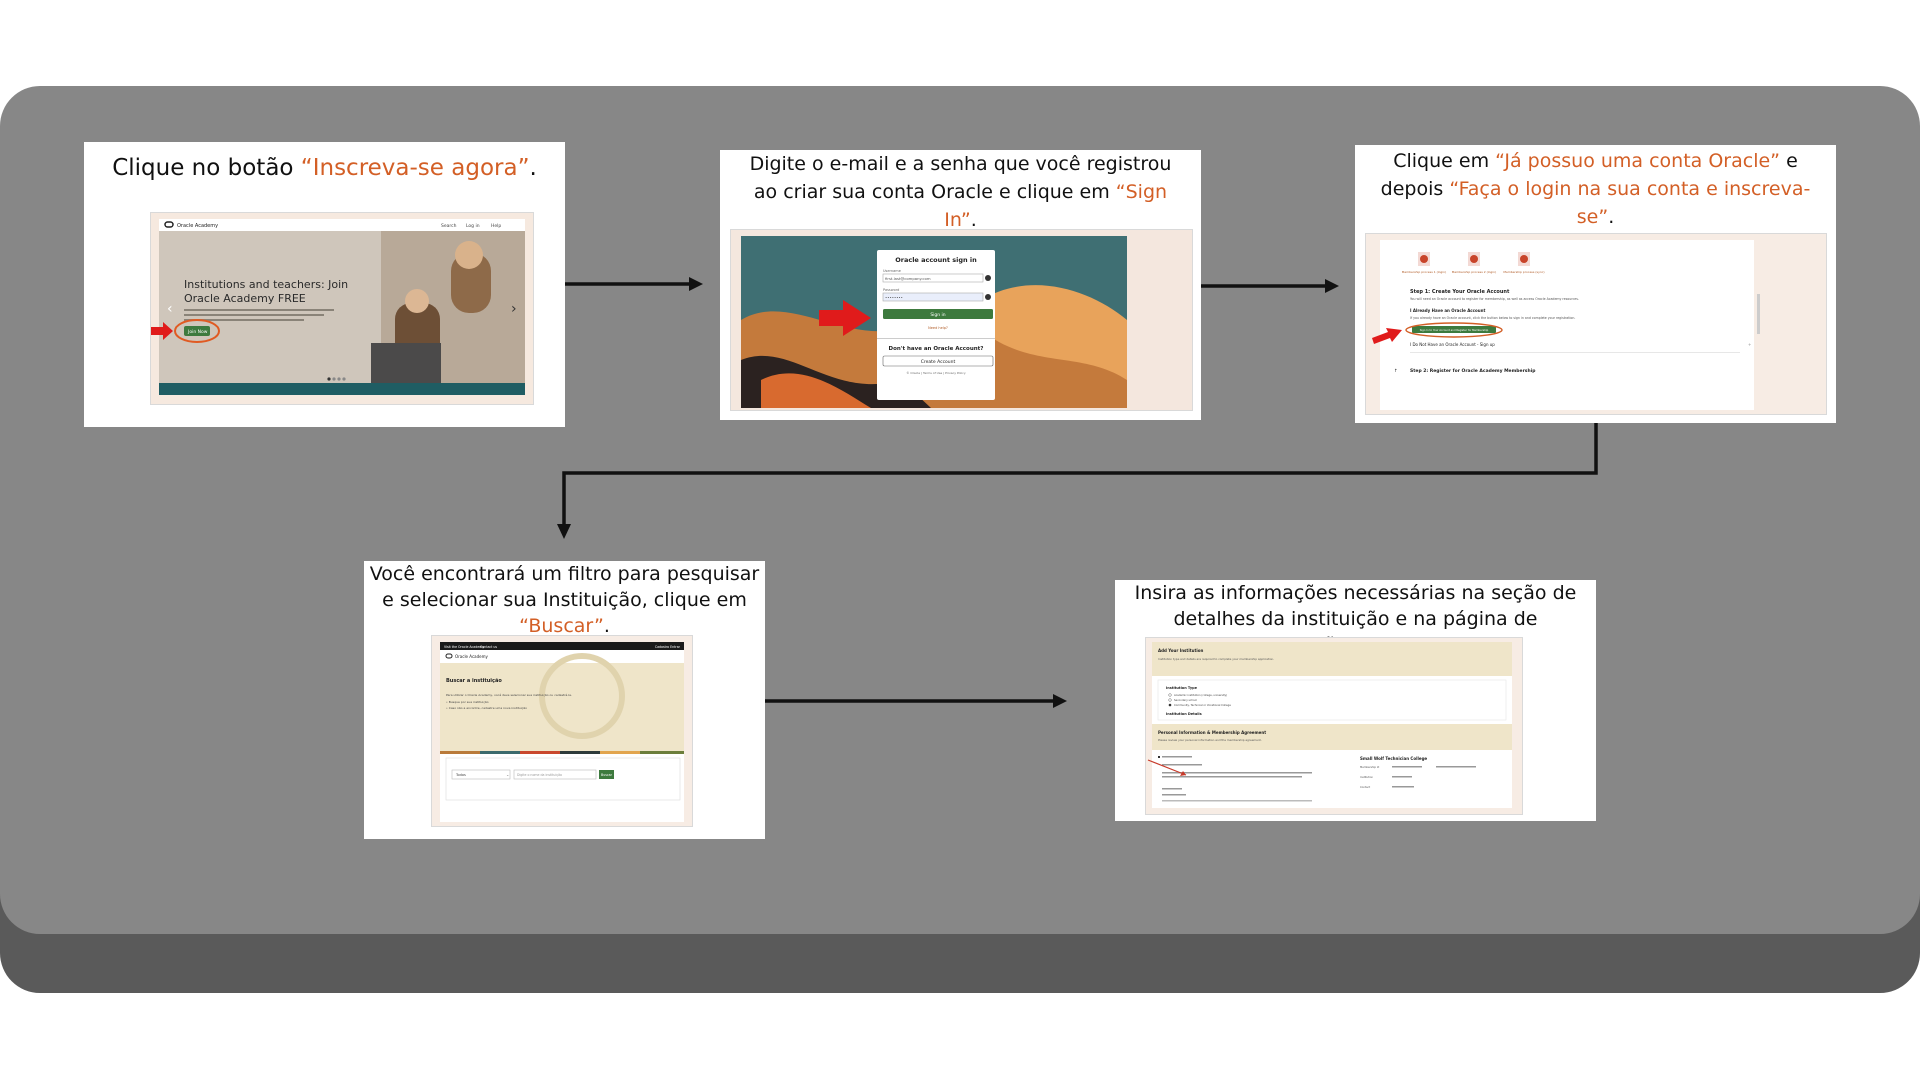 Image resolution: width=1920 pixels, height=1080 pixels. I want to click on top-link-signin: Cadastro Entrar, so click(668, 647).